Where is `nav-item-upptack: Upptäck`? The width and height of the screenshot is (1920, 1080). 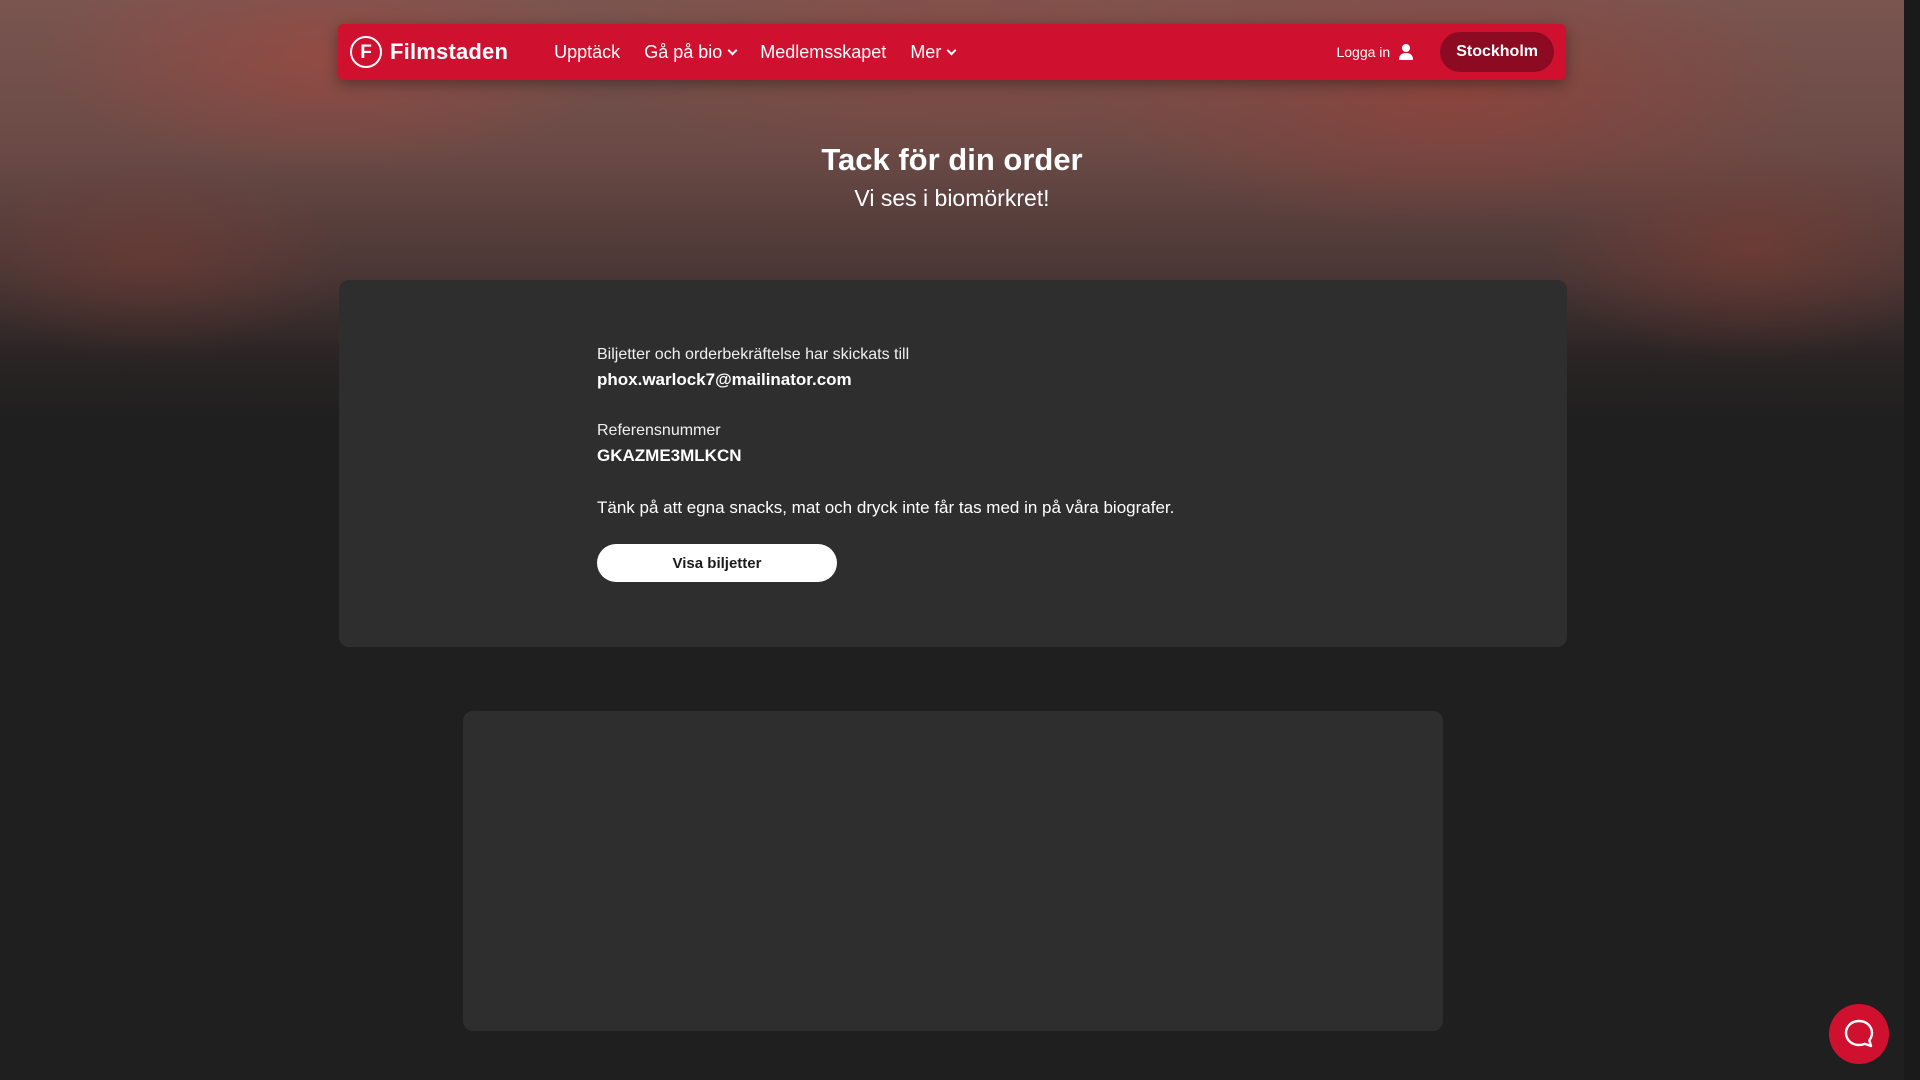 nav-item-upptack: Upptäck is located at coordinates (587, 52).